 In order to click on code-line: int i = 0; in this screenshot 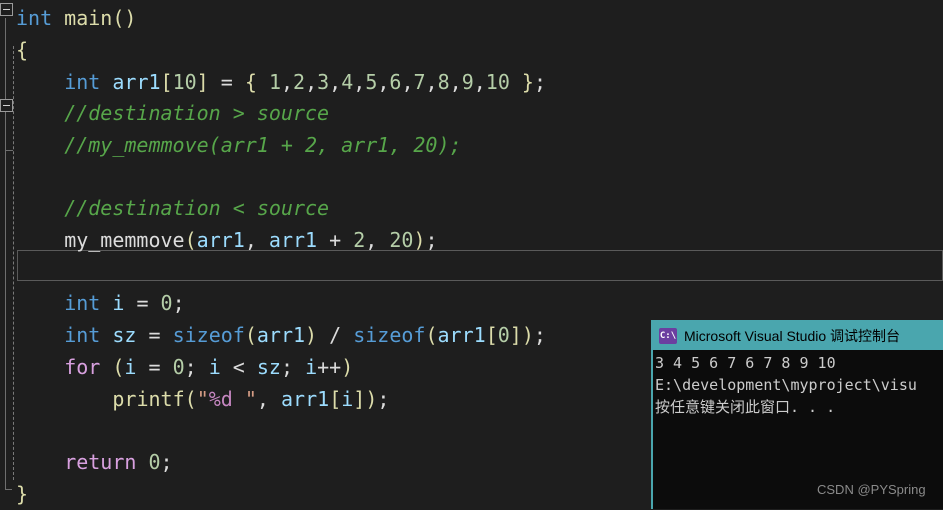, I will do `click(471, 303)`.